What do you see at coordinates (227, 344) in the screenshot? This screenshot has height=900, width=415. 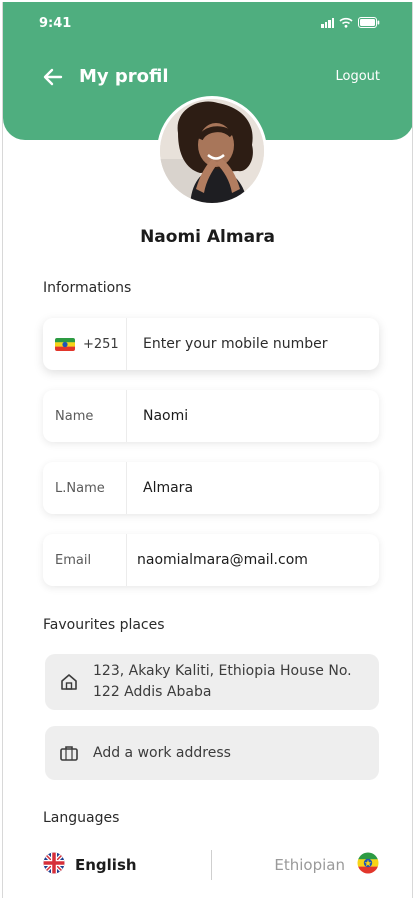 I see `mobile-number-input: Enter your mobile number` at bounding box center [227, 344].